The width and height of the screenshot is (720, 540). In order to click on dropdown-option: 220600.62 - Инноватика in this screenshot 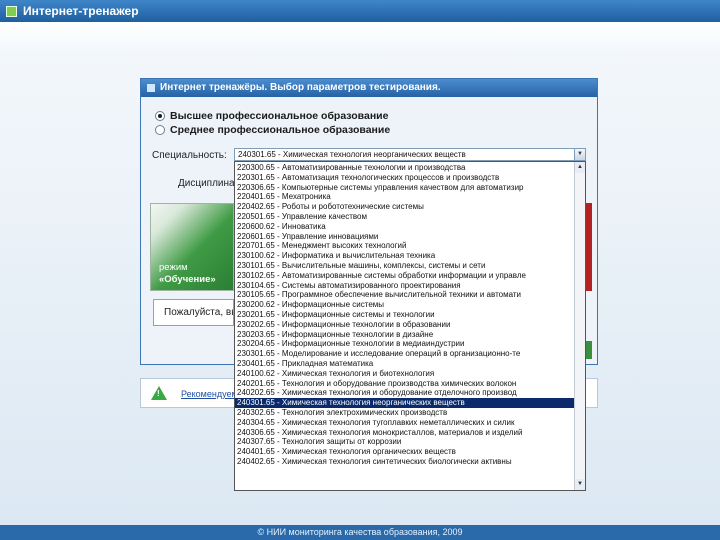, I will do `click(405, 227)`.